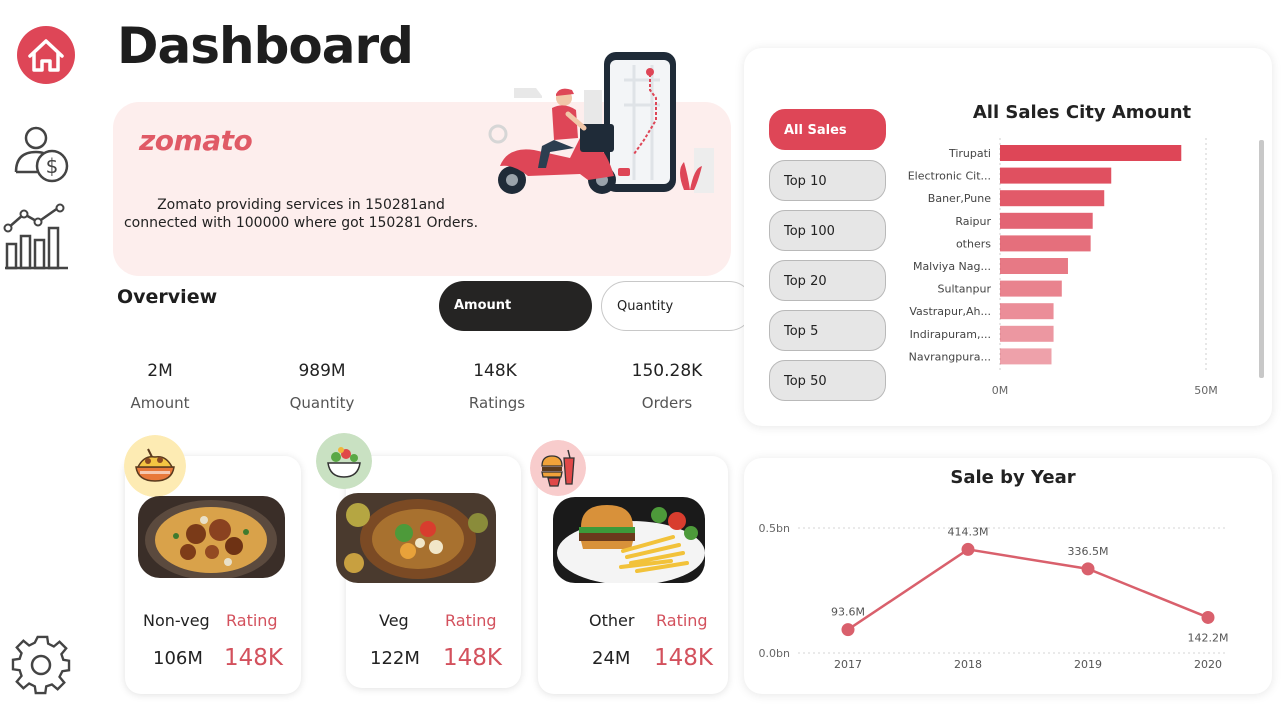 This screenshot has width=1287, height=706. Describe the element at coordinates (968, 531) in the screenshot. I see `data-label: 414.3M` at that location.